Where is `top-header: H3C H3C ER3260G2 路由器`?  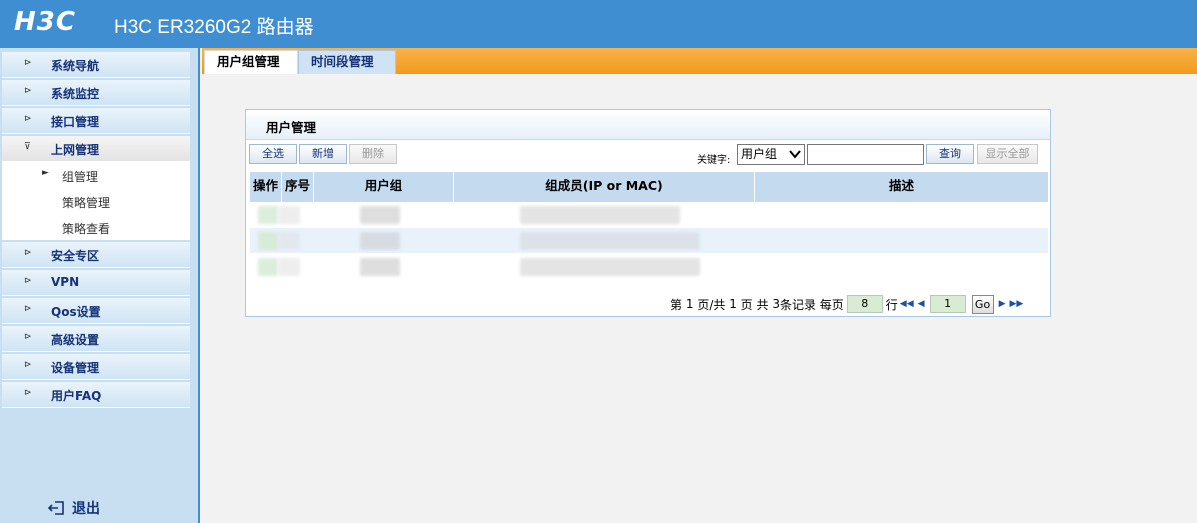 top-header: H3C H3C ER3260G2 路由器 is located at coordinates (598, 24).